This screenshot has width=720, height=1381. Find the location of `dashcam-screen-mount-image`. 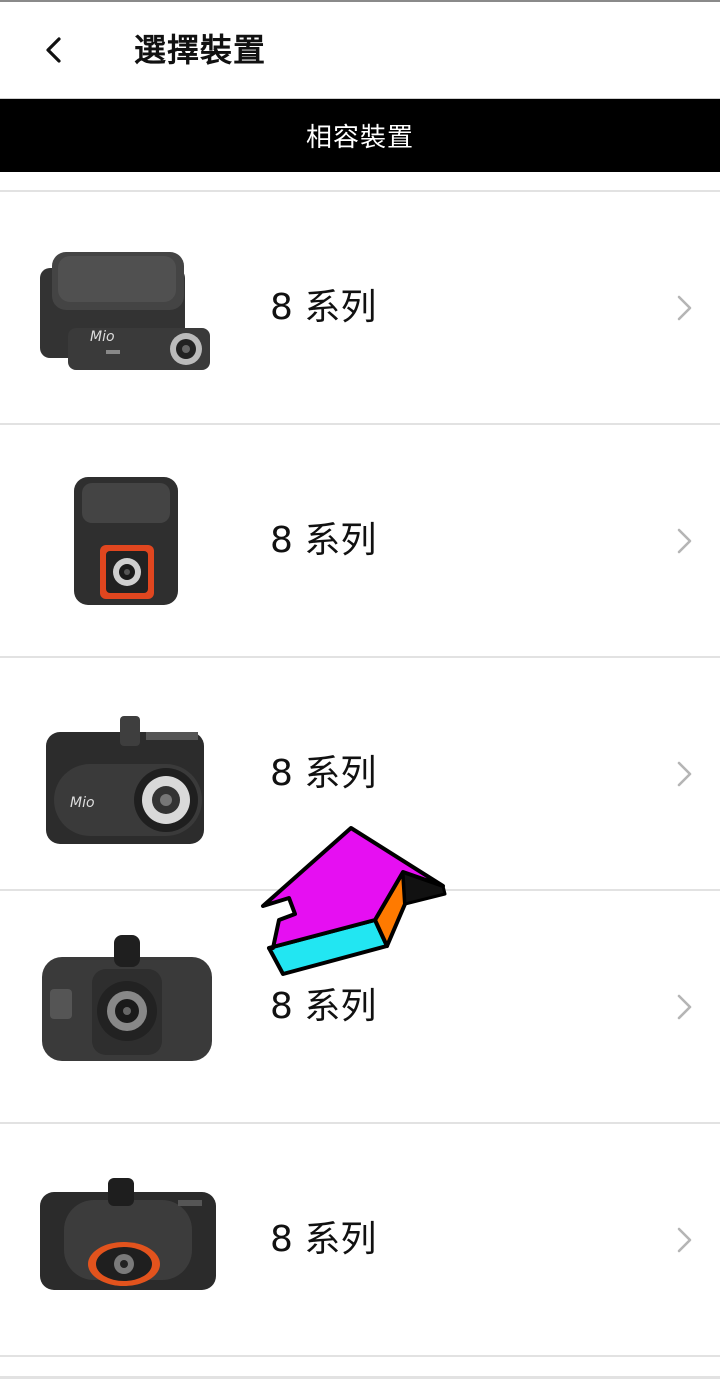

dashcam-screen-mount-image is located at coordinates (127, 998).